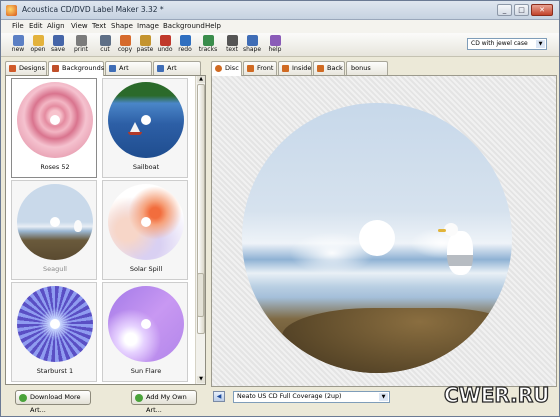 This screenshot has width=560, height=417. Describe the element at coordinates (99, 26) in the screenshot. I see `menu-text: Text` at that location.